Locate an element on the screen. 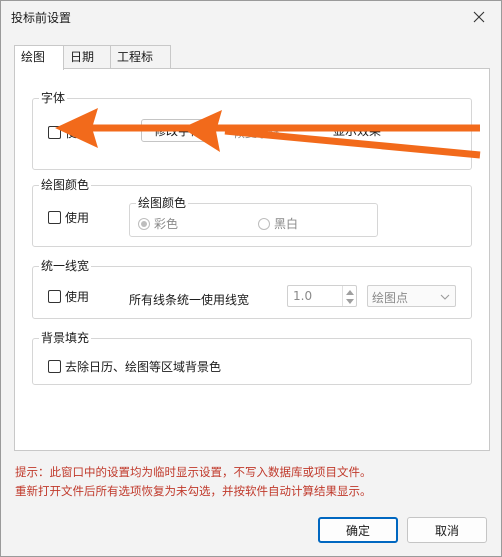  radio-bw-label: 黑白 is located at coordinates (286, 224).